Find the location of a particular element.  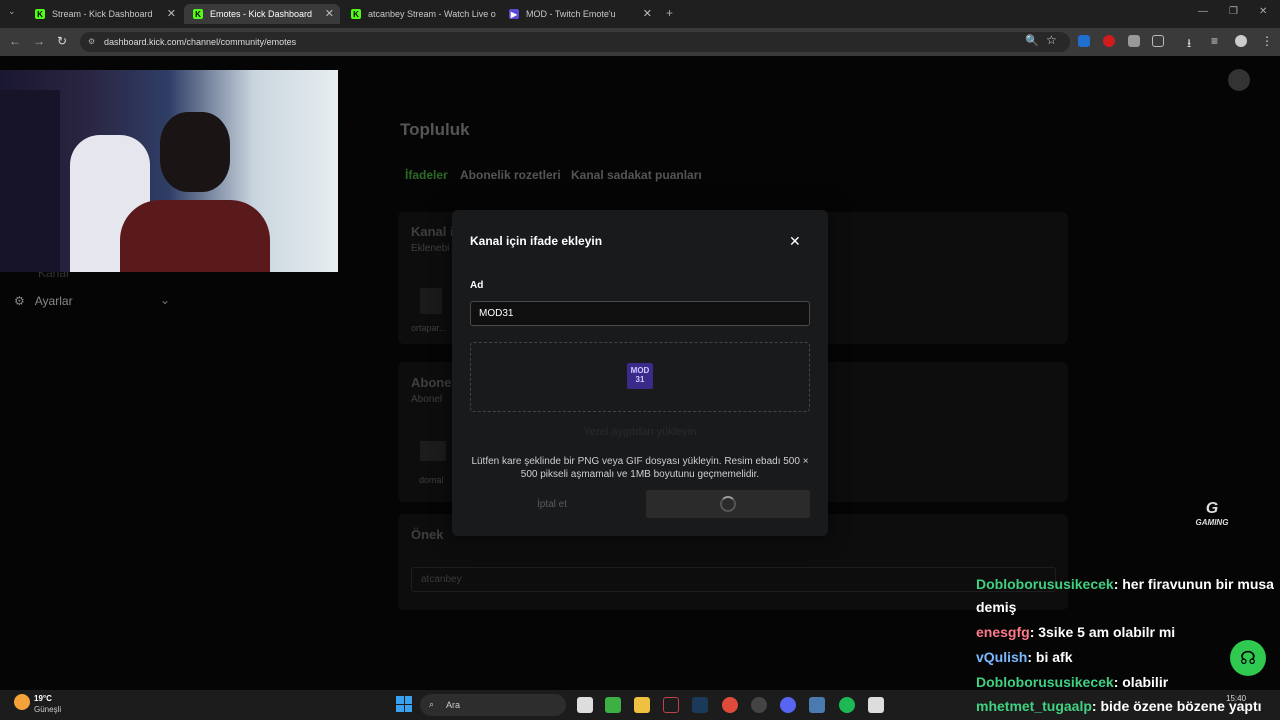

submit-button is located at coordinates (728, 504).